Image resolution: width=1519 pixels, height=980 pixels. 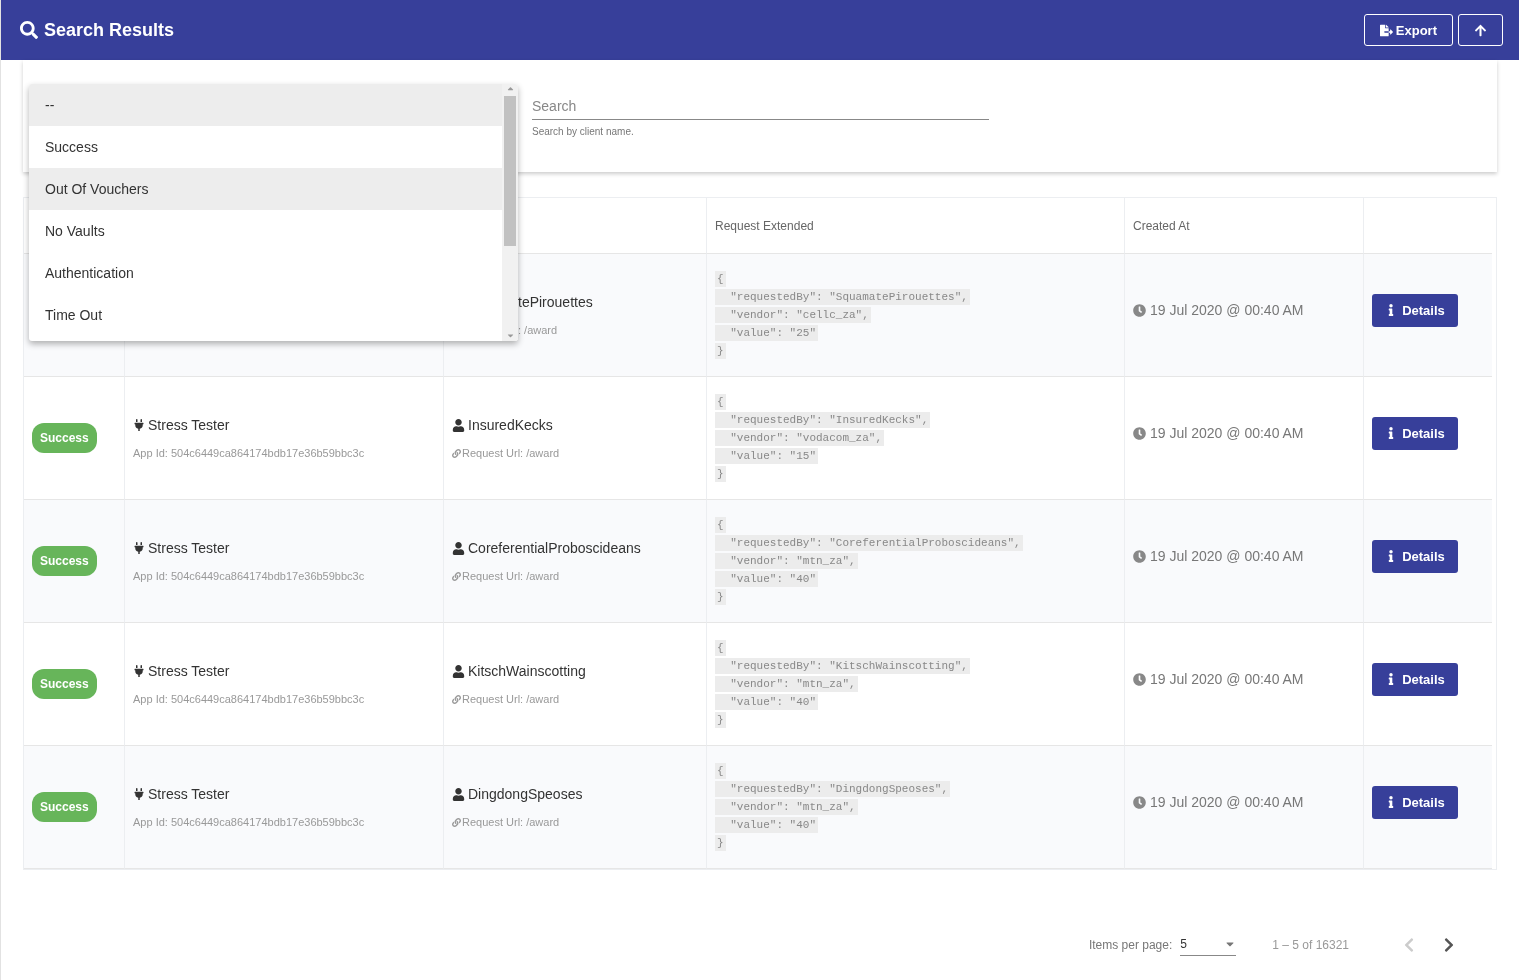 I want to click on scroll-up-button, so click(x=1480, y=30).